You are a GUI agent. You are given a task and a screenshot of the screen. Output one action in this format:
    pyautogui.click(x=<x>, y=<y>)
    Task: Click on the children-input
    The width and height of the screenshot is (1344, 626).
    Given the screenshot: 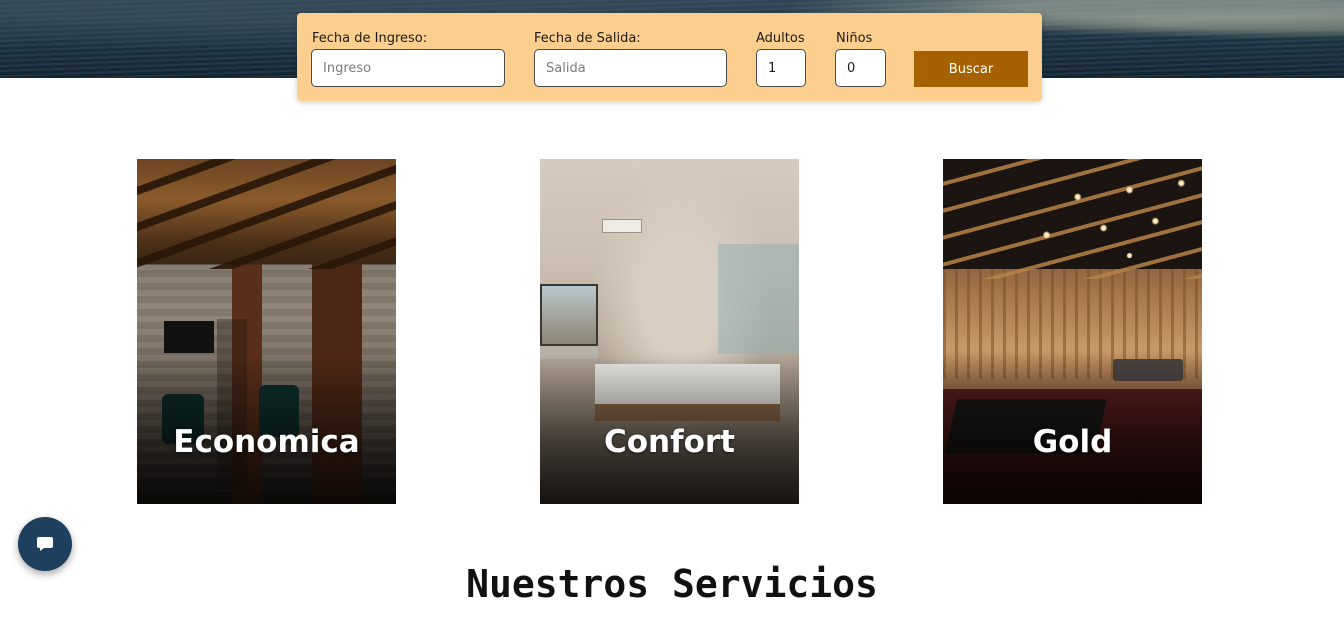 What is the action you would take?
    pyautogui.click(x=860, y=68)
    